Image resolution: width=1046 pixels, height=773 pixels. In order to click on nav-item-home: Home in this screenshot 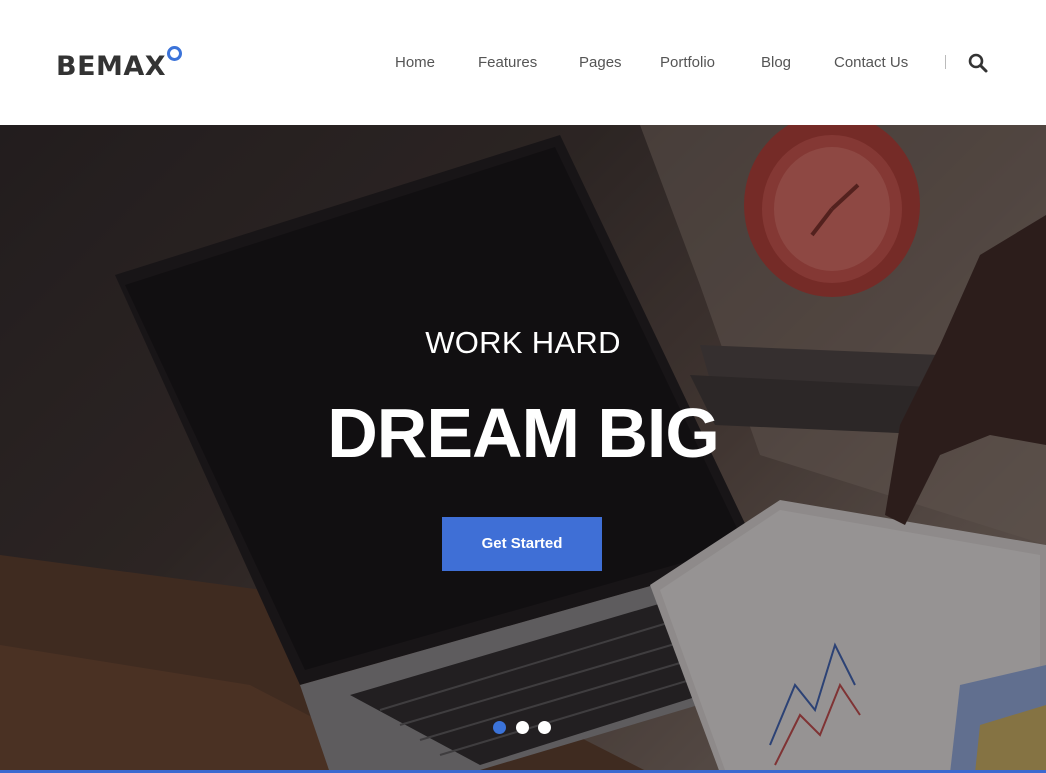, I will do `click(415, 63)`.